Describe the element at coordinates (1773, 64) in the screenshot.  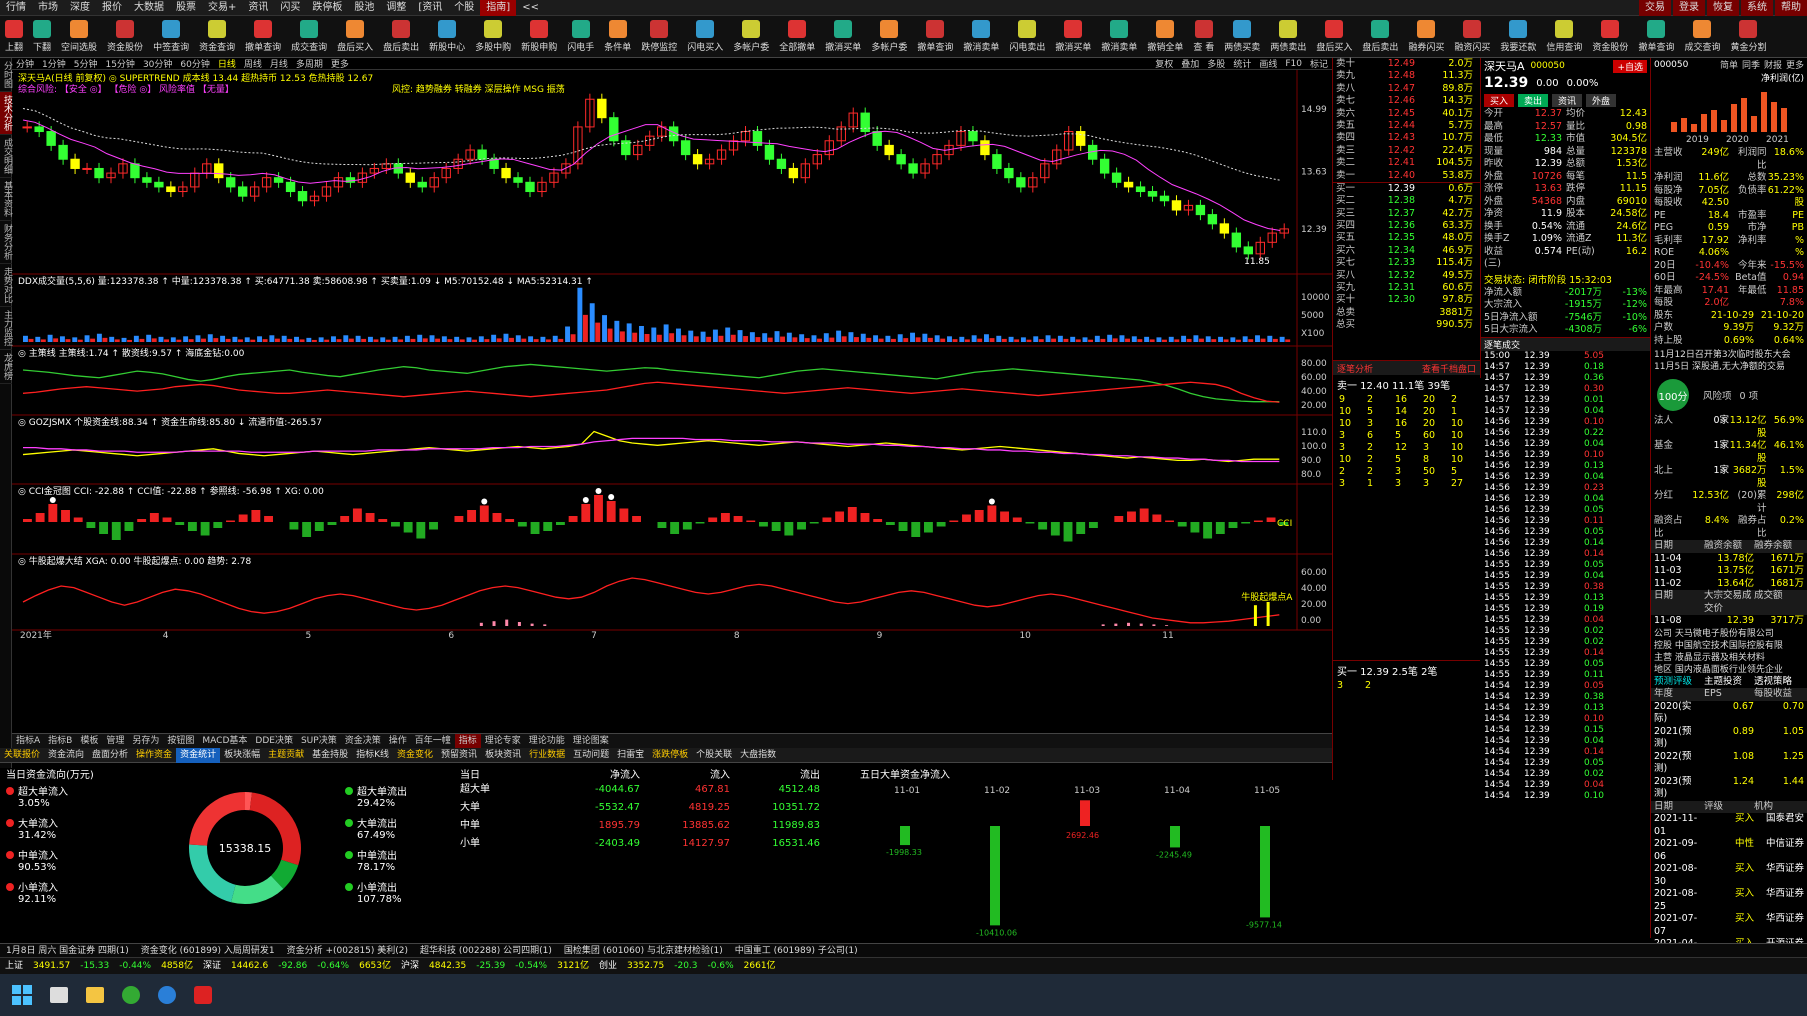
I see `right-tab: 财报` at that location.